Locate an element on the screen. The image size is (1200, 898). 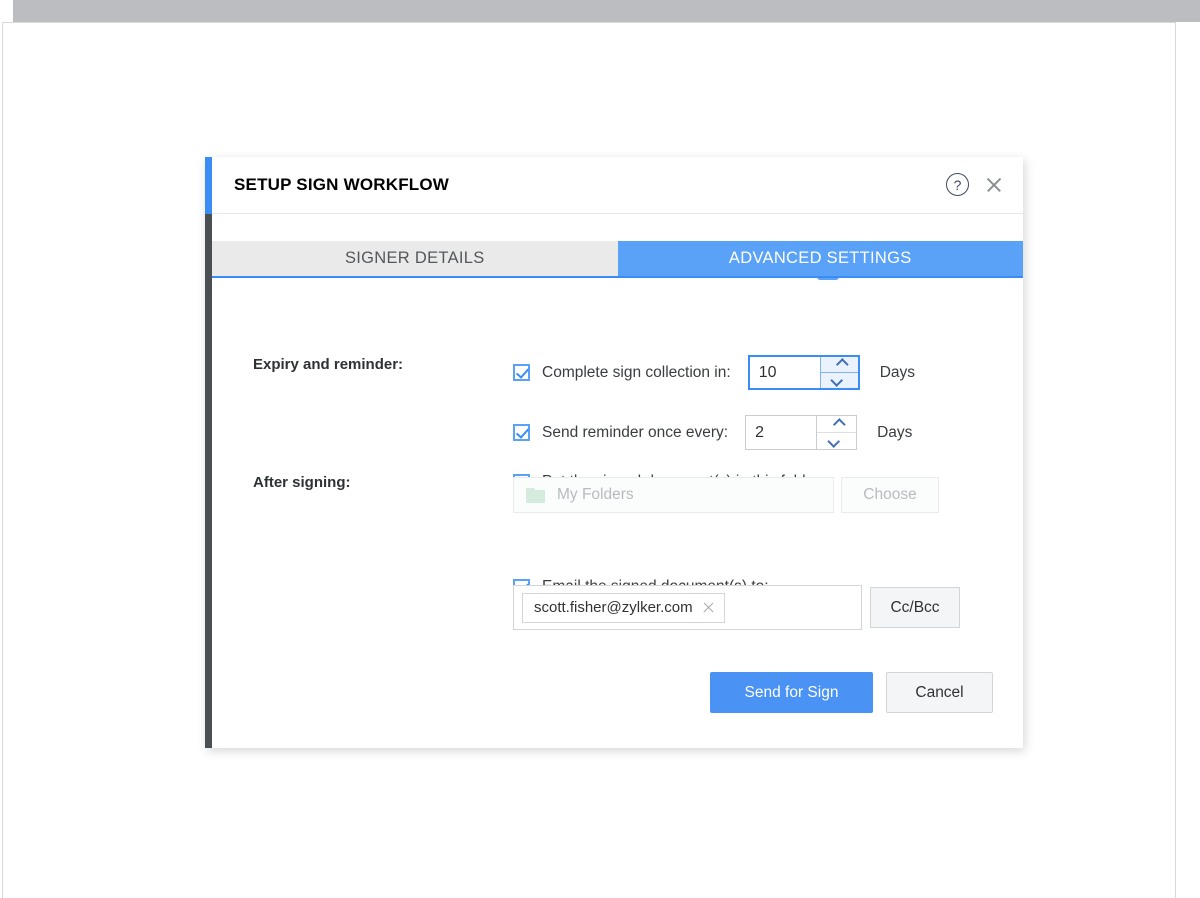
dialog-tabs: SIGNER DETAILS ADVANCED SETTINGS is located at coordinates (617, 259).